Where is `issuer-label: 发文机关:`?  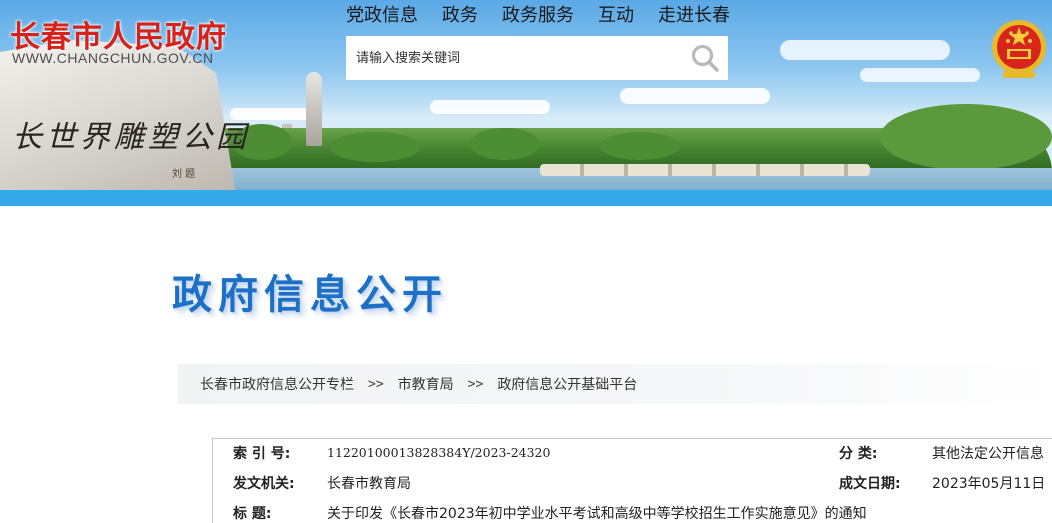 issuer-label: 发文机关: is located at coordinates (264, 484).